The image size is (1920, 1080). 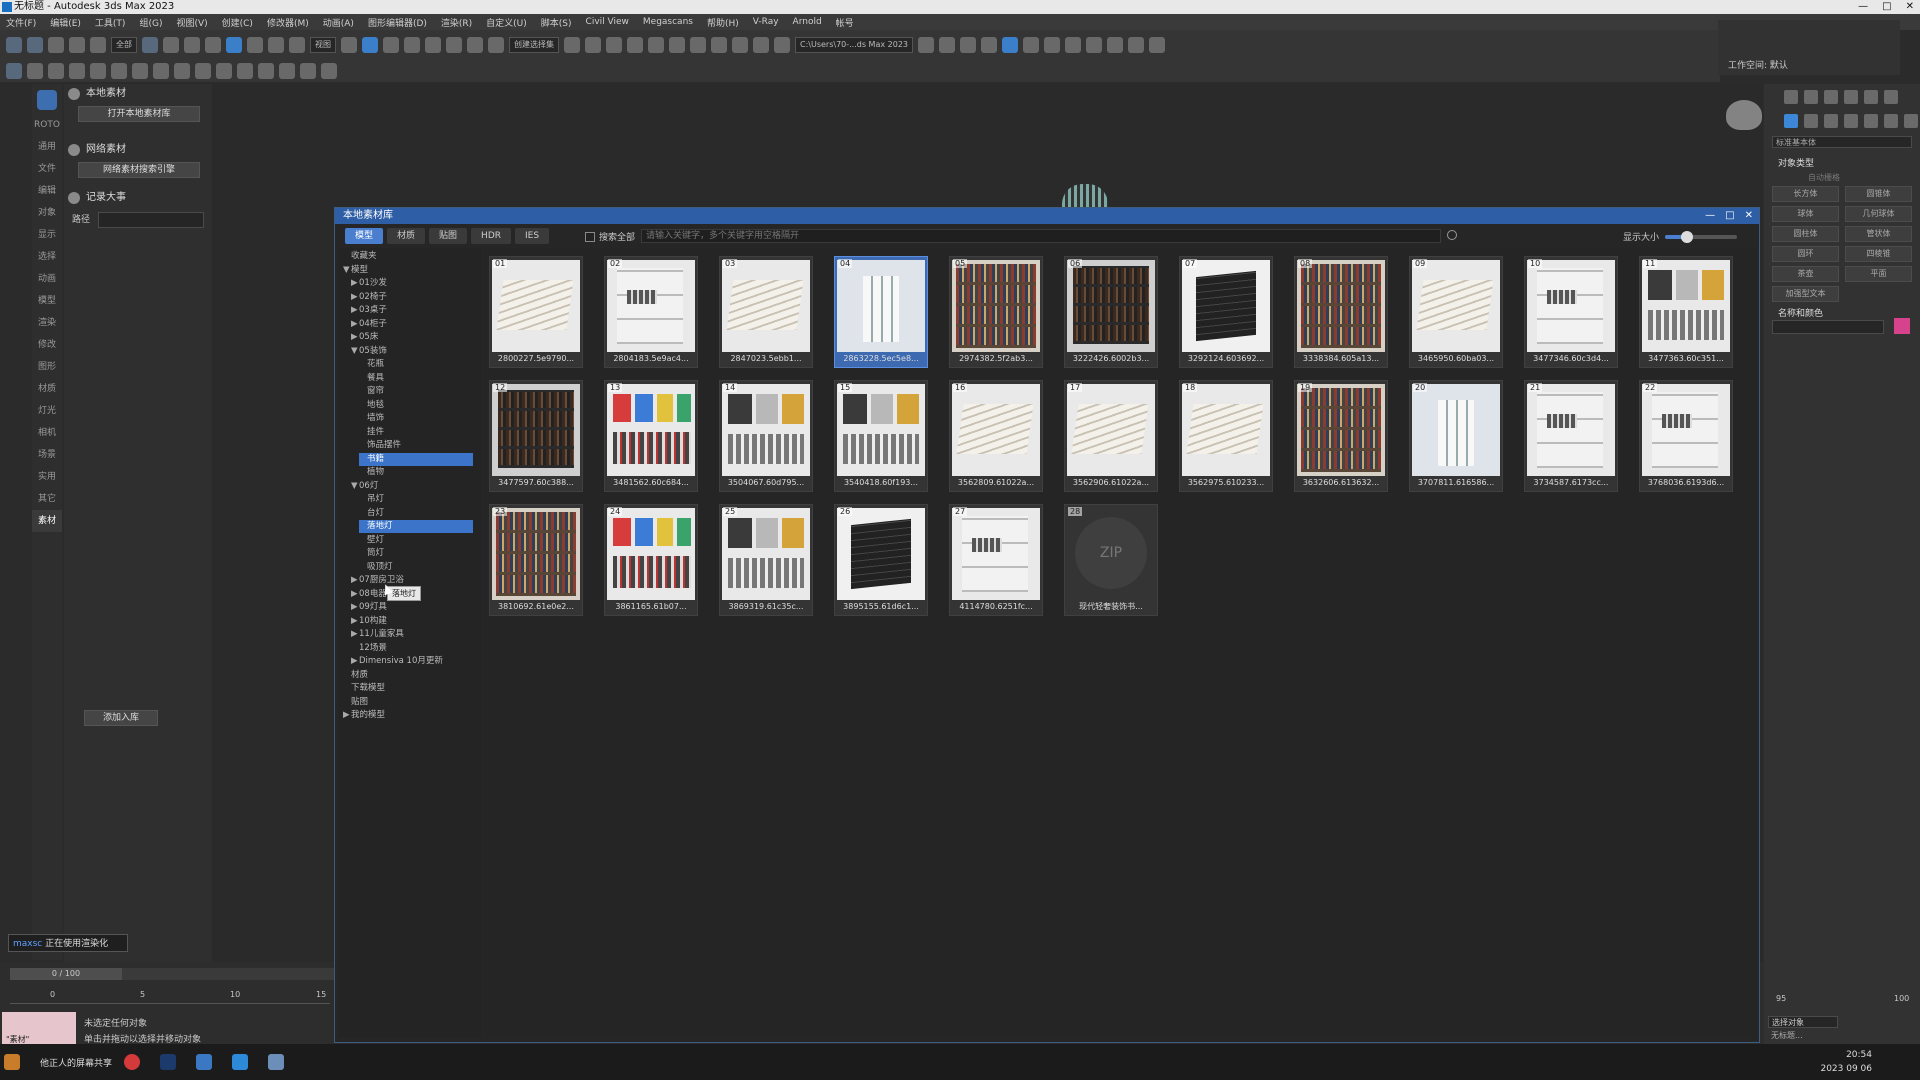 What do you see at coordinates (1136, 45) in the screenshot?
I see `vray-frame-buffer-icon` at bounding box center [1136, 45].